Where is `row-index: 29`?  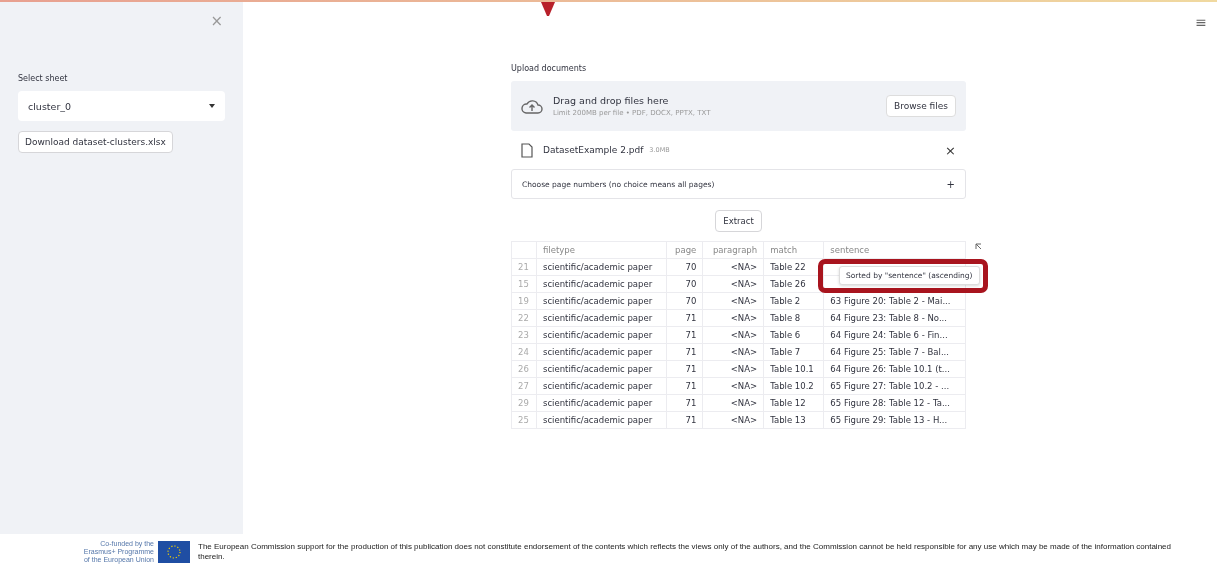
row-index: 29 is located at coordinates (524, 403).